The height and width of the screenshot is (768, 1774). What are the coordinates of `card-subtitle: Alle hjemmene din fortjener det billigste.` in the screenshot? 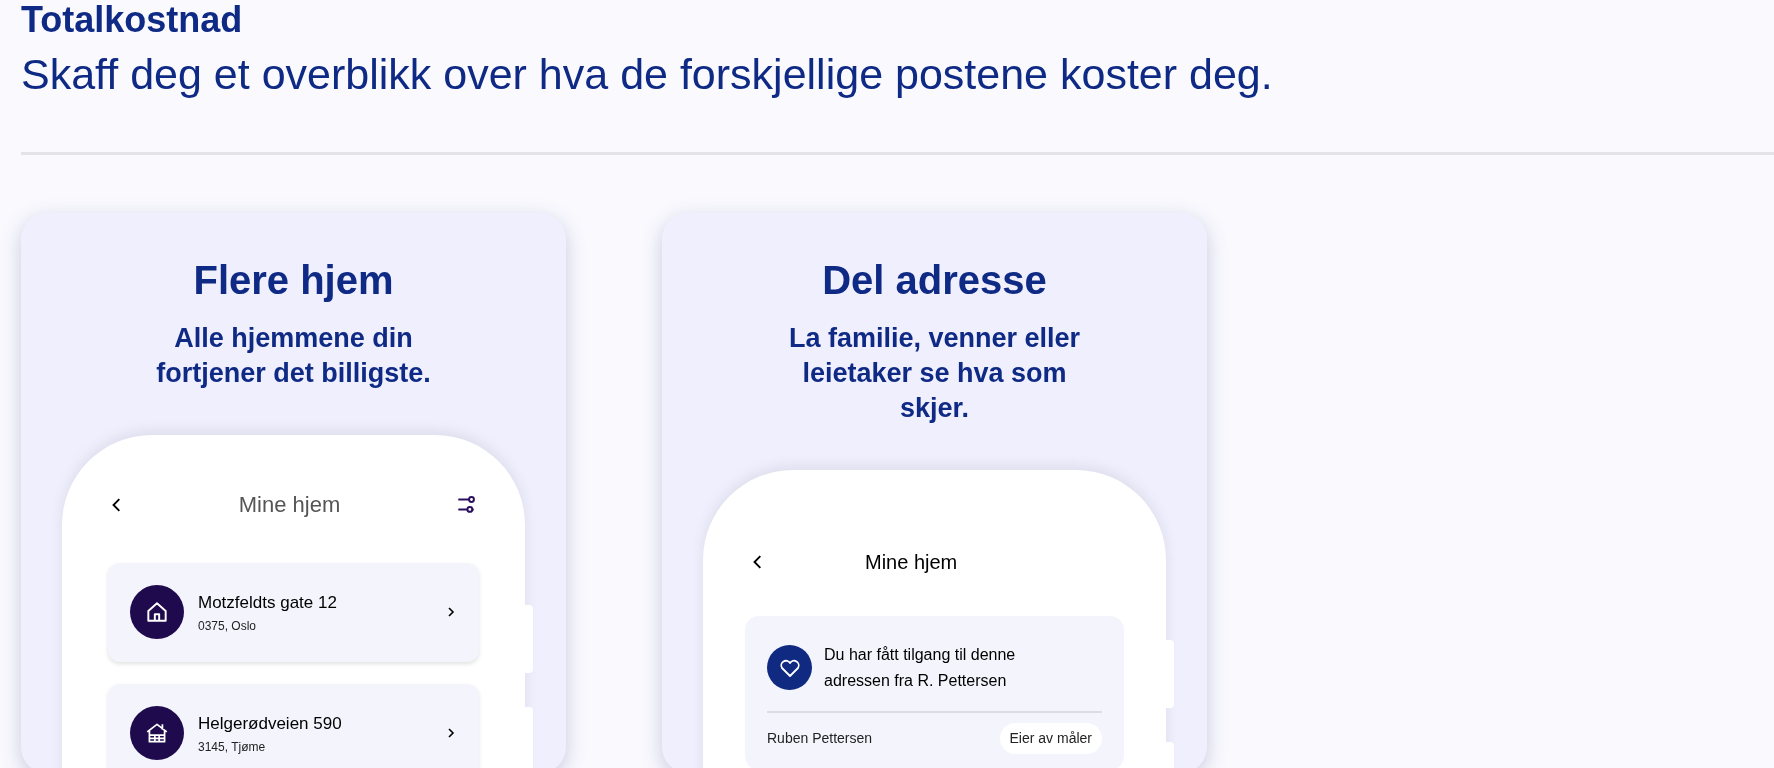 It's located at (293, 355).